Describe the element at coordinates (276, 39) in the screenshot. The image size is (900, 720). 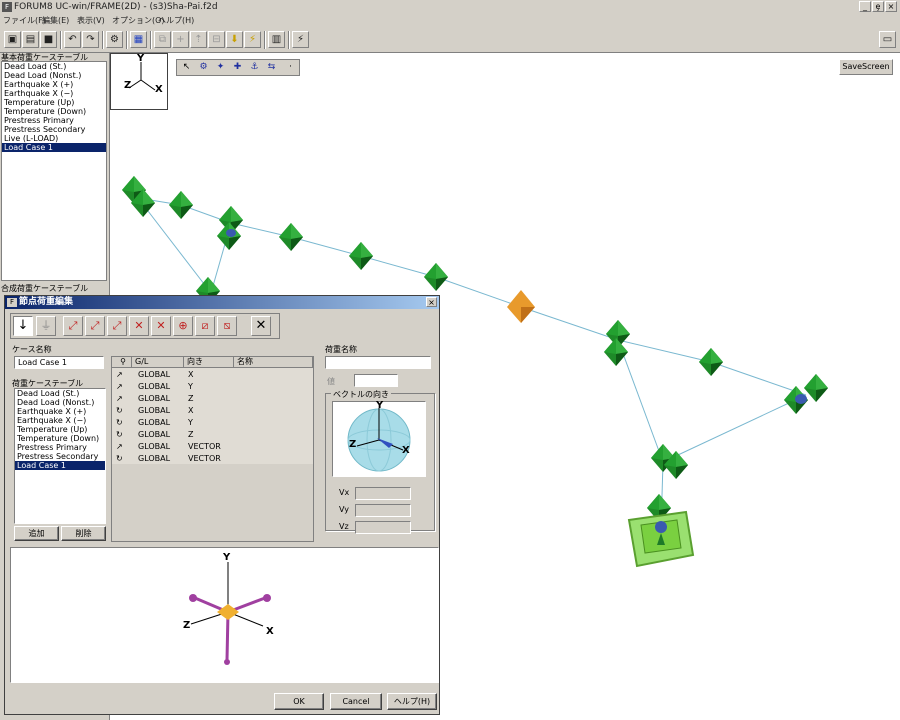
I see `report-icon: ▥` at that location.